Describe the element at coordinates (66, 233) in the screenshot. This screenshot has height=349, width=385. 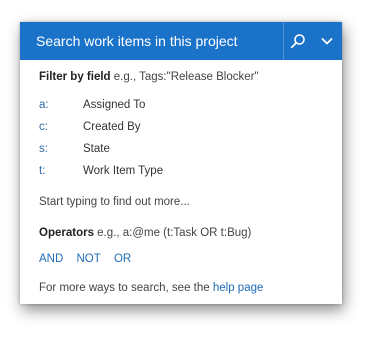
I see `operators-heading: Operators` at that location.